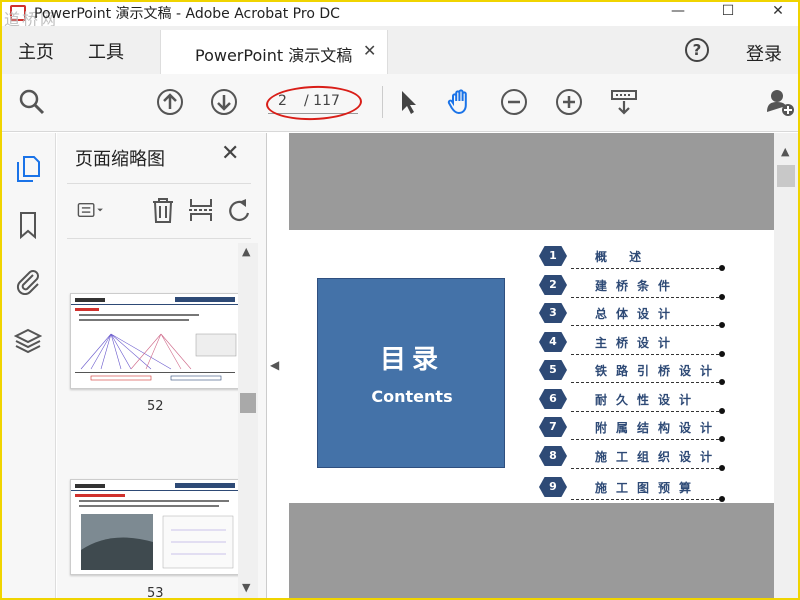  What do you see at coordinates (624, 102) in the screenshot?
I see `scroll-mode-icon` at bounding box center [624, 102].